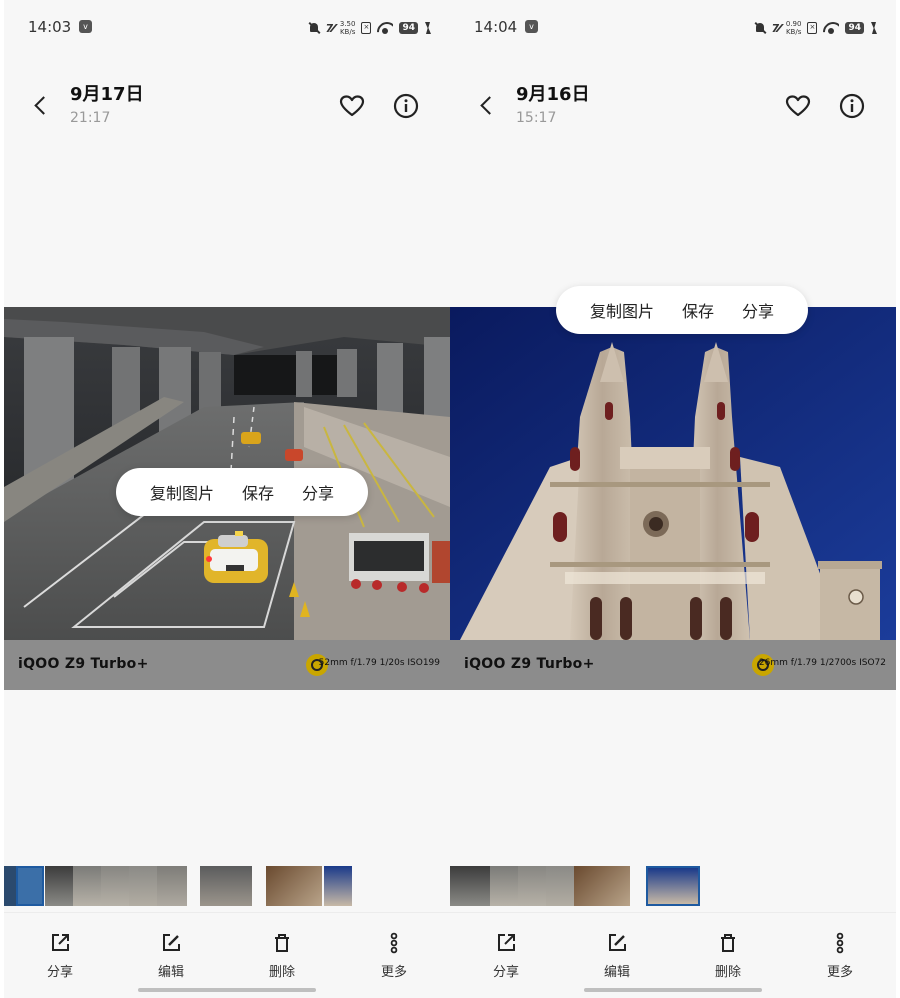 This screenshot has width=900, height=998. I want to click on exif-params: 52mm f/1.79 1/20s ISO199, so click(379, 663).